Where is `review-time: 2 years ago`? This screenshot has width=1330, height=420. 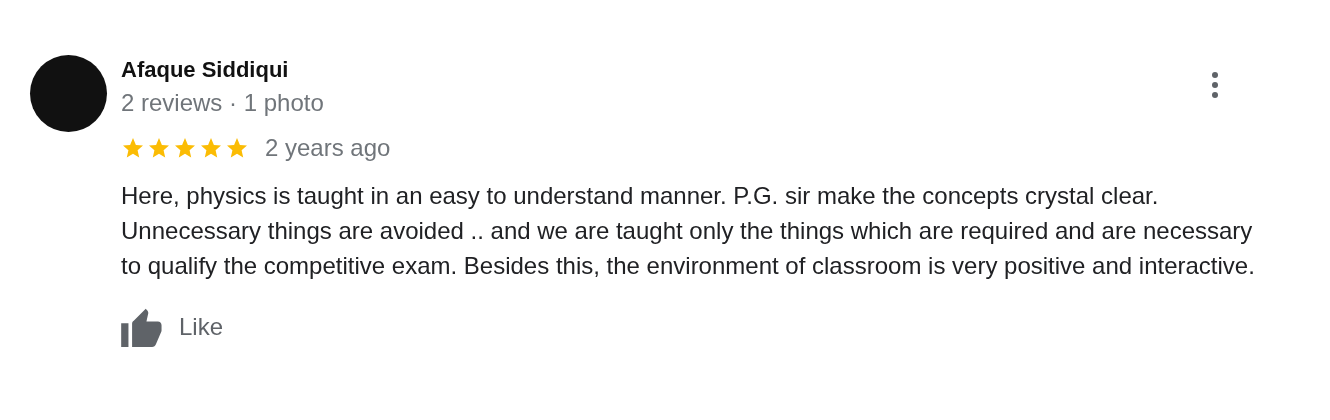
review-time: 2 years ago is located at coordinates (328, 148).